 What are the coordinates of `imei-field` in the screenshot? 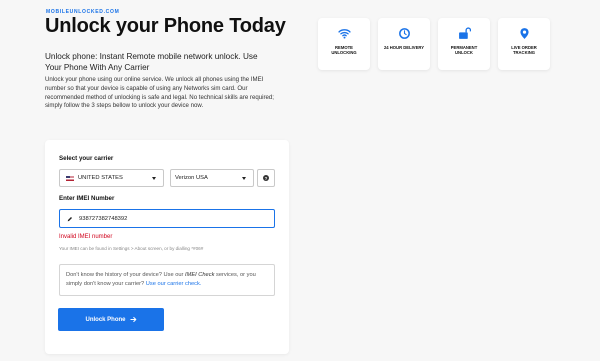 It's located at (167, 218).